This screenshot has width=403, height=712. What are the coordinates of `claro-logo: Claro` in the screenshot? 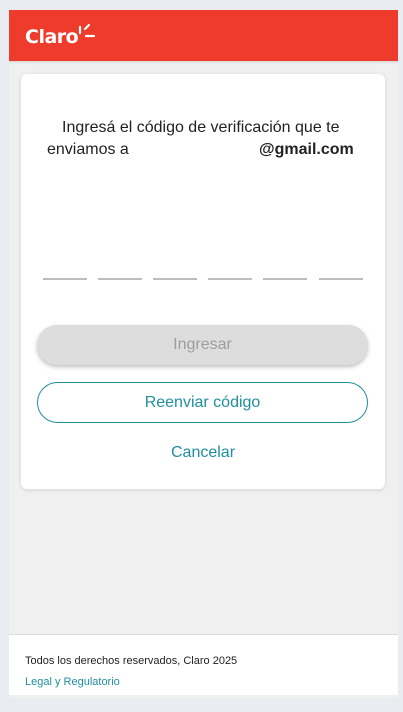 It's located at (61, 36).